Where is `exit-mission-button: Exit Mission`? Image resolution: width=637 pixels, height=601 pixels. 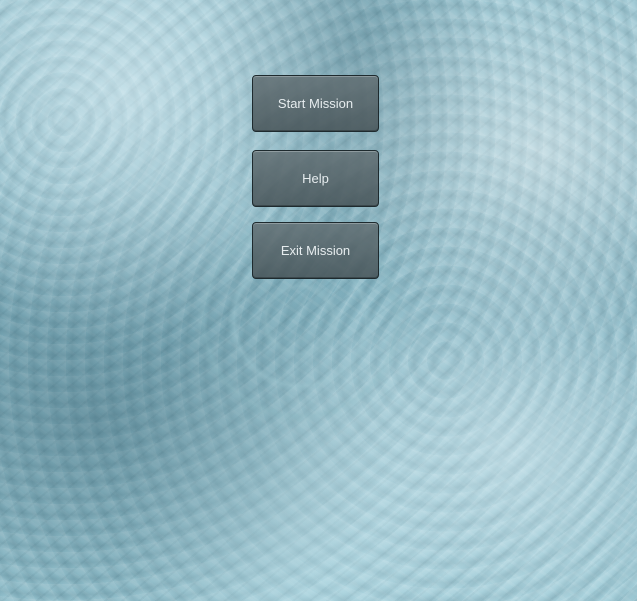
exit-mission-button: Exit Mission is located at coordinates (315, 250).